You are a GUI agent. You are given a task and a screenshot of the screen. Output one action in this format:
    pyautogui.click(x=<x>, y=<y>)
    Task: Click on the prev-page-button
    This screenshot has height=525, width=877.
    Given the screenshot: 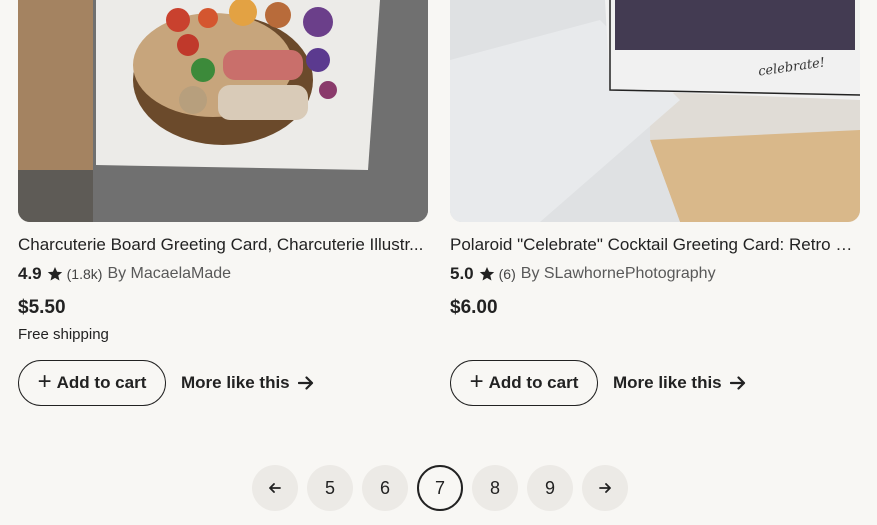 What is the action you would take?
    pyautogui.click(x=275, y=488)
    